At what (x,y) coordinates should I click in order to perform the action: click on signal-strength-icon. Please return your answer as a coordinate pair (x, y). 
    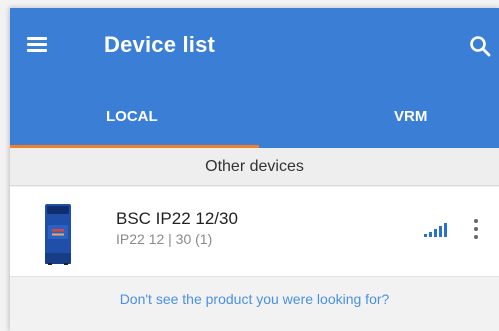
    Looking at the image, I should click on (435, 230).